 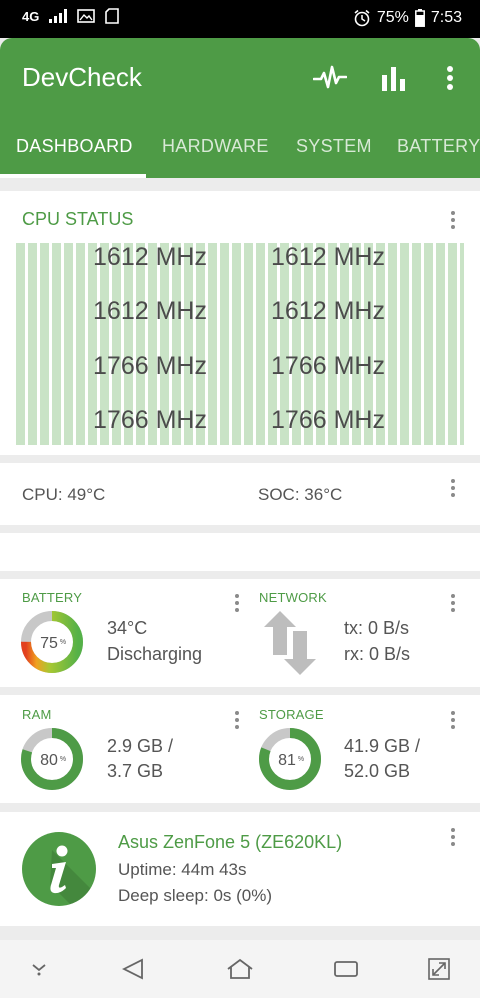 I want to click on storage-label: STORAGE, so click(x=291, y=714).